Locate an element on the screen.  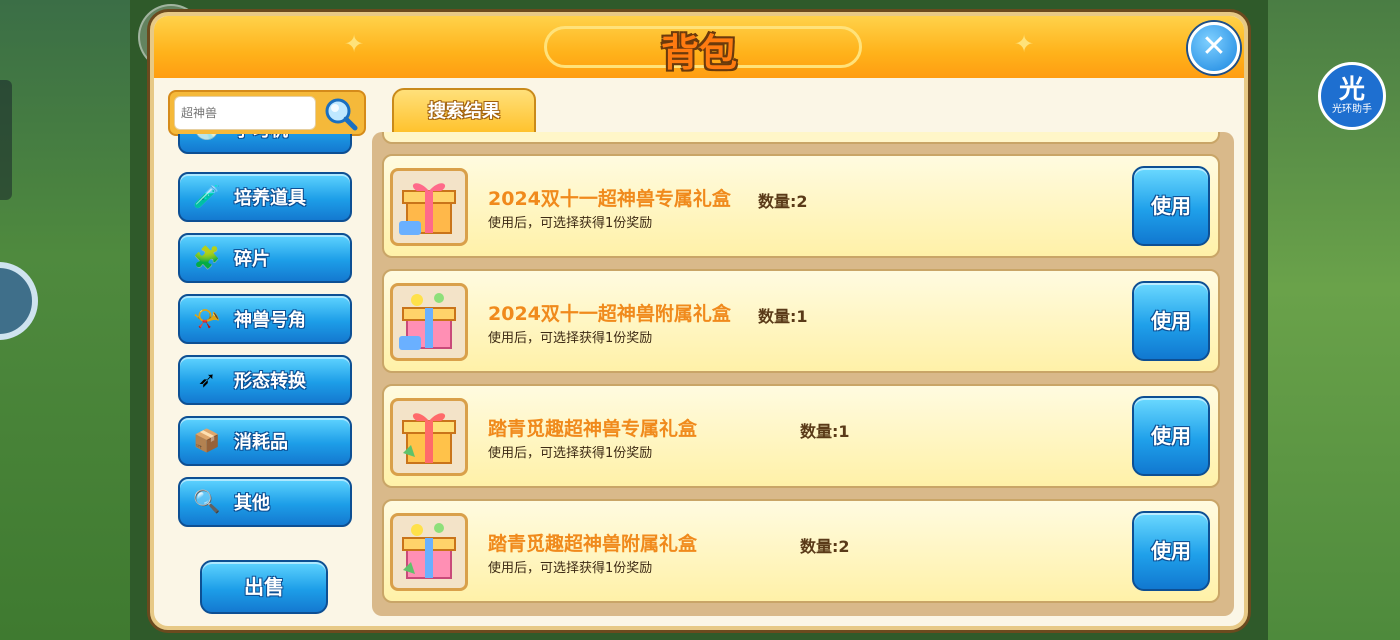
list-item: 踏青觅趣超神兽附属礼盒 数量:2 使用后，可选择获得1份奖励 使用 is located at coordinates (801, 551).